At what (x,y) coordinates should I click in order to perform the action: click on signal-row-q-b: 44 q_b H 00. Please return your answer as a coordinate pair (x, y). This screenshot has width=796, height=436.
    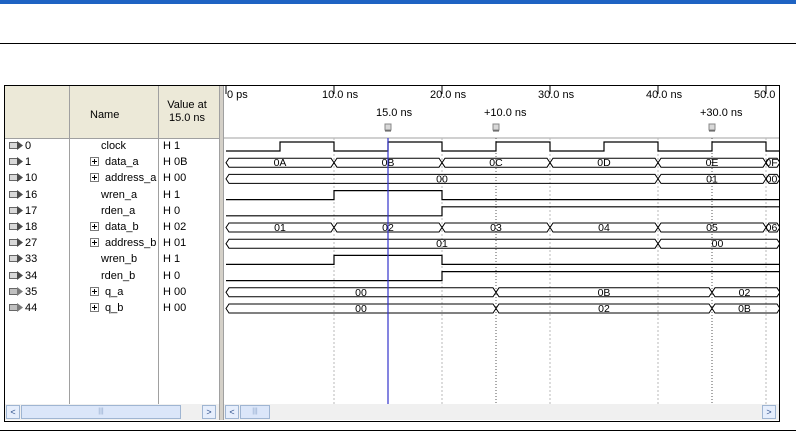
    Looking at the image, I should click on (112, 308).